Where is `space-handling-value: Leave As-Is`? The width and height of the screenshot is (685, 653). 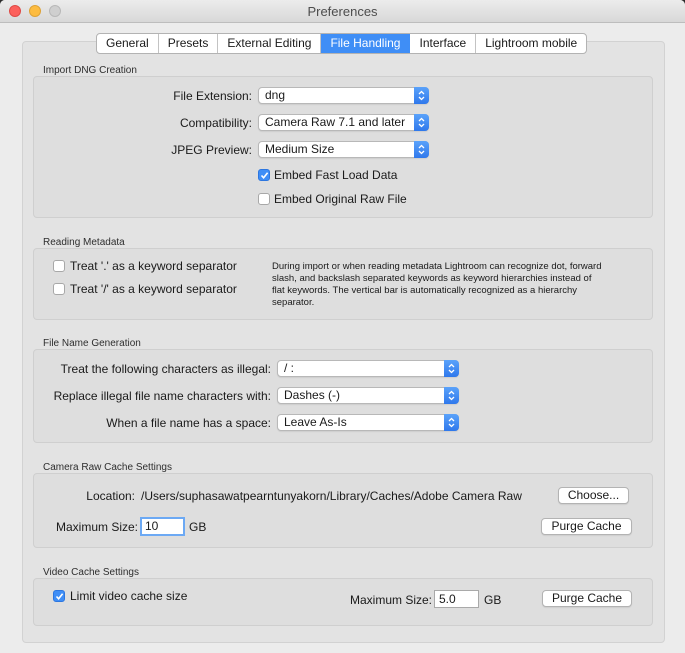
space-handling-value: Leave As-Is is located at coordinates (315, 422).